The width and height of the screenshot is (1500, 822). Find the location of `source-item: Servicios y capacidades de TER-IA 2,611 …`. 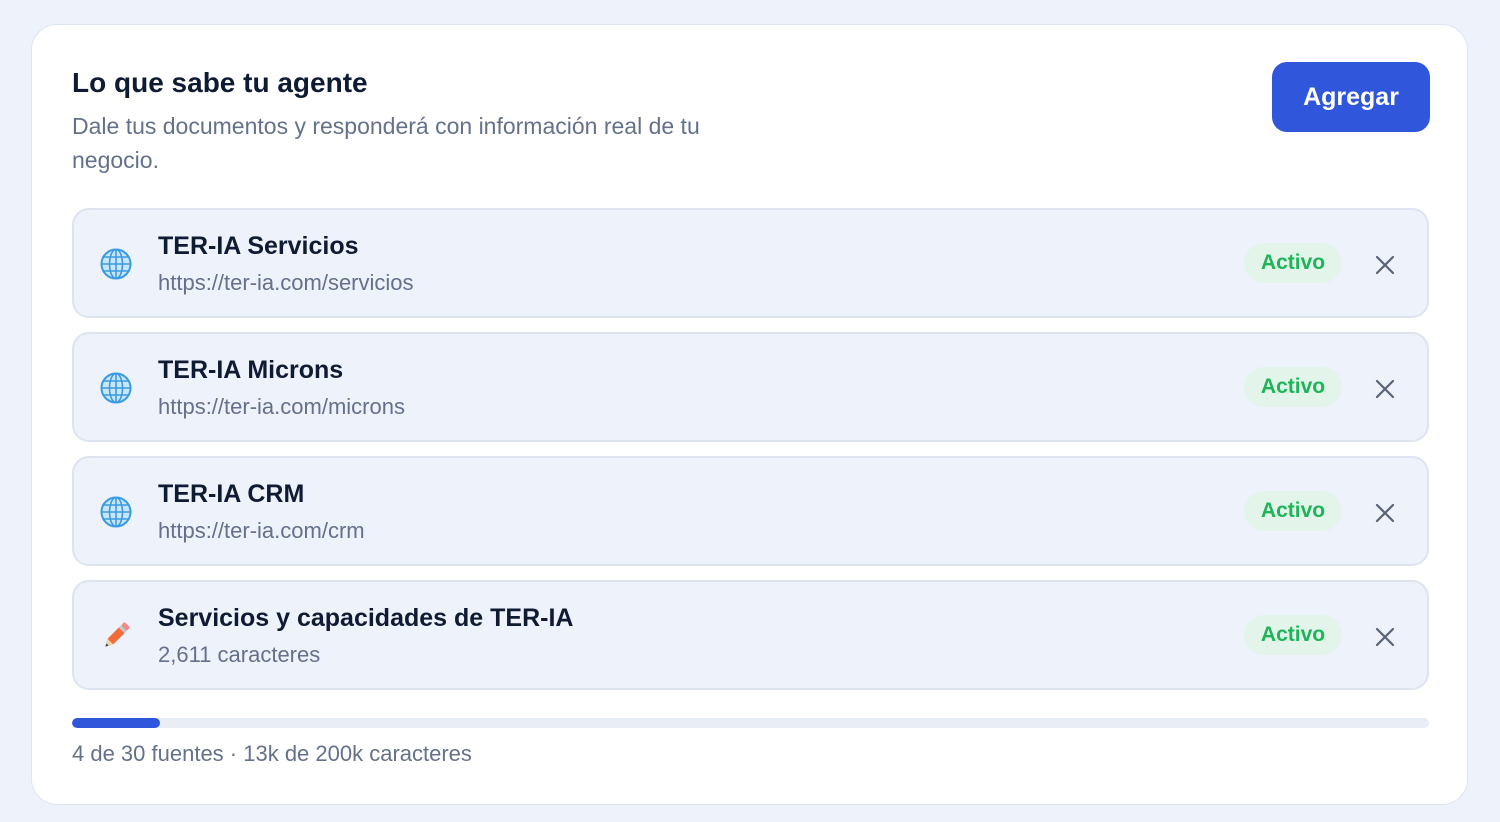

source-item: Servicios y capacidades de TER-IA 2,611 … is located at coordinates (750, 635).